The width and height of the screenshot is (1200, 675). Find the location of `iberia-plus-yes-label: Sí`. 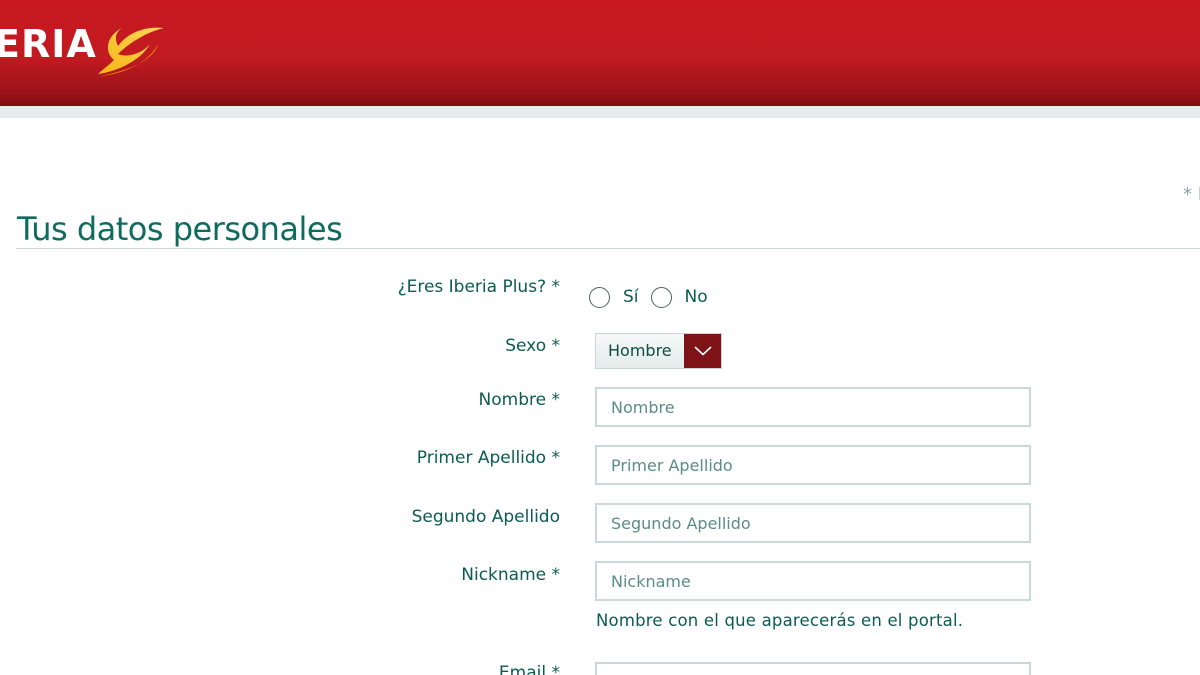

iberia-plus-yes-label: Sí is located at coordinates (631, 297).